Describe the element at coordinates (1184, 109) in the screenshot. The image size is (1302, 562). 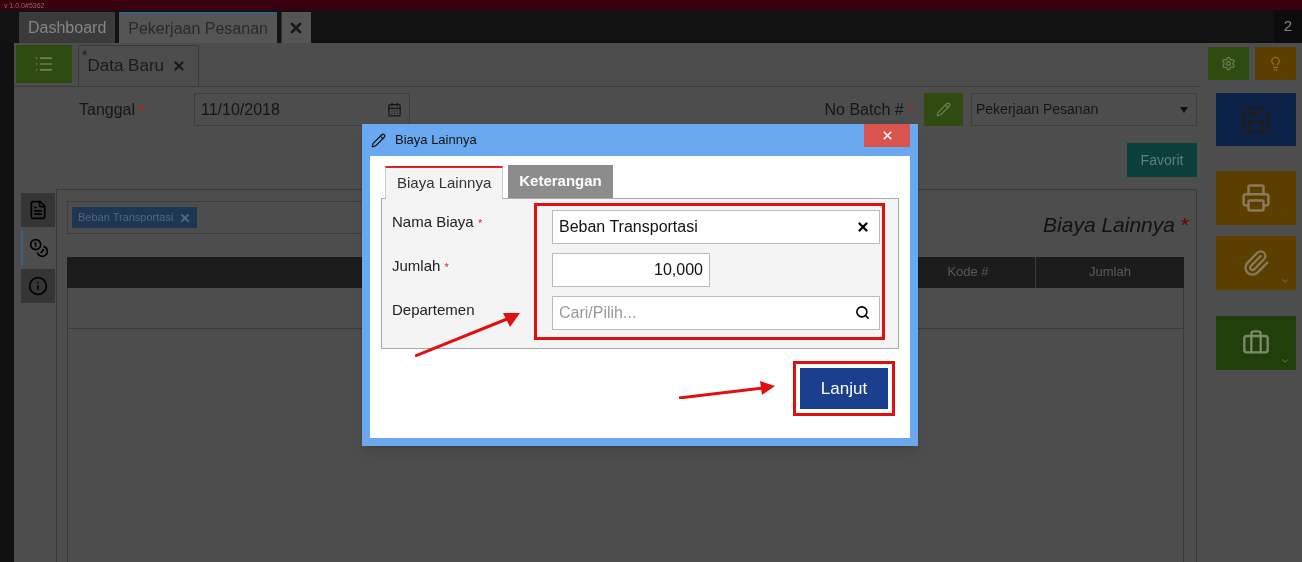
I see `dropdown-triangle-icon` at that location.